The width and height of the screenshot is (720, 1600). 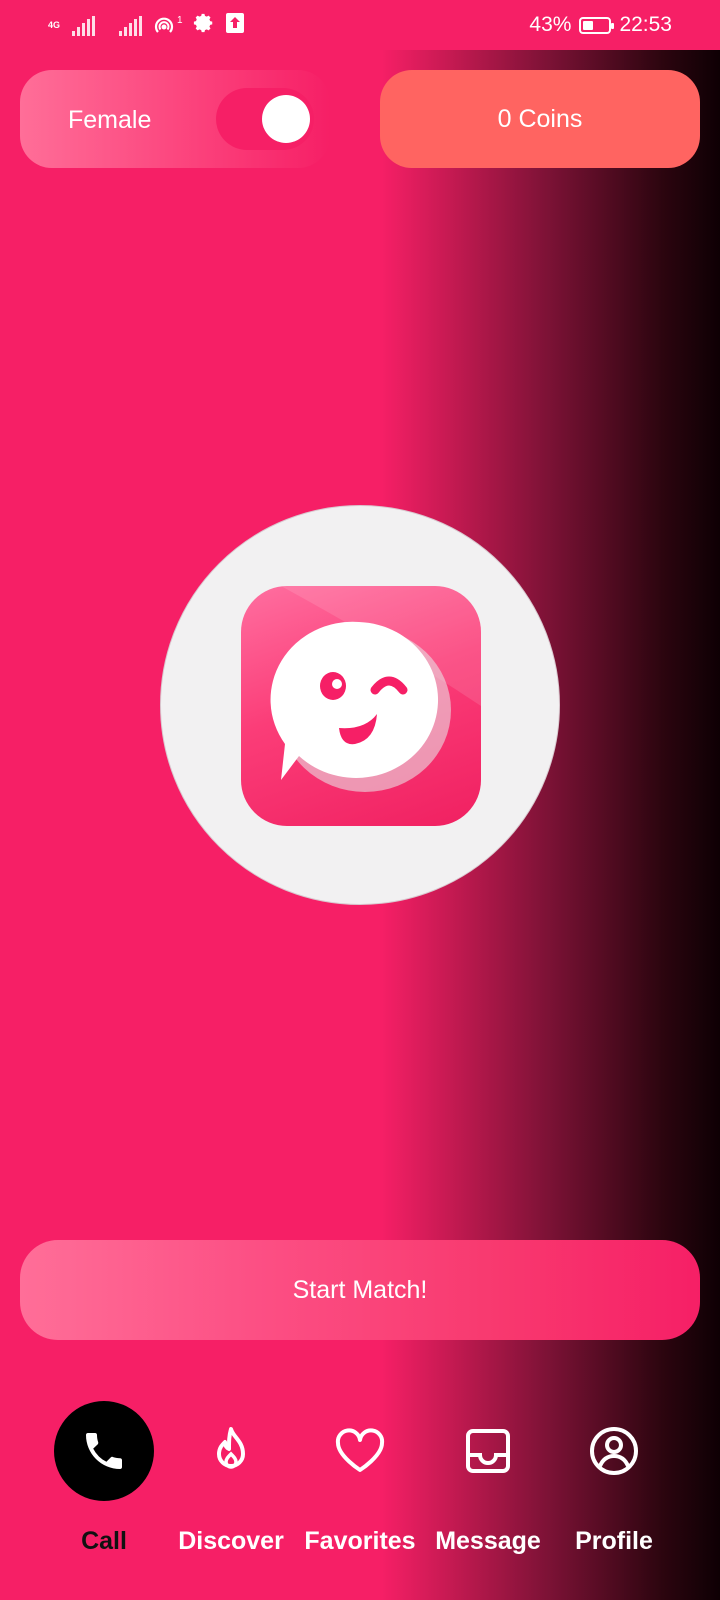 I want to click on nav-label-favorites: Favorites, so click(x=360, y=1541).